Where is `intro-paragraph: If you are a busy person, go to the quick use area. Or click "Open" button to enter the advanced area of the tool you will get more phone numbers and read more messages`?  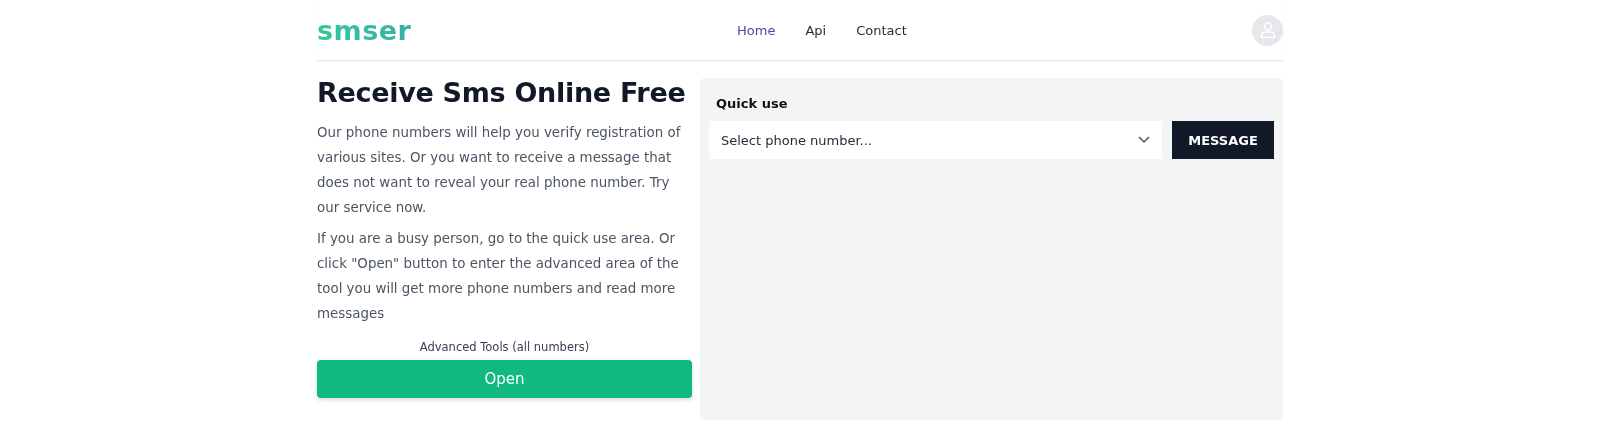 intro-paragraph: If you are a busy person, go to the quick use area. Or click "Open" button to enter the advanced area of the tool you will get more phone numbers and read more messages is located at coordinates (498, 276).